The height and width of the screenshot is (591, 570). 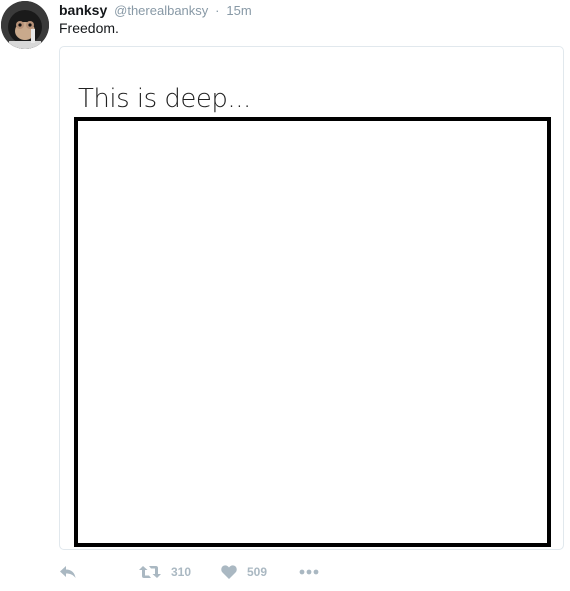 I want to click on more-dots-icon, so click(x=309, y=572).